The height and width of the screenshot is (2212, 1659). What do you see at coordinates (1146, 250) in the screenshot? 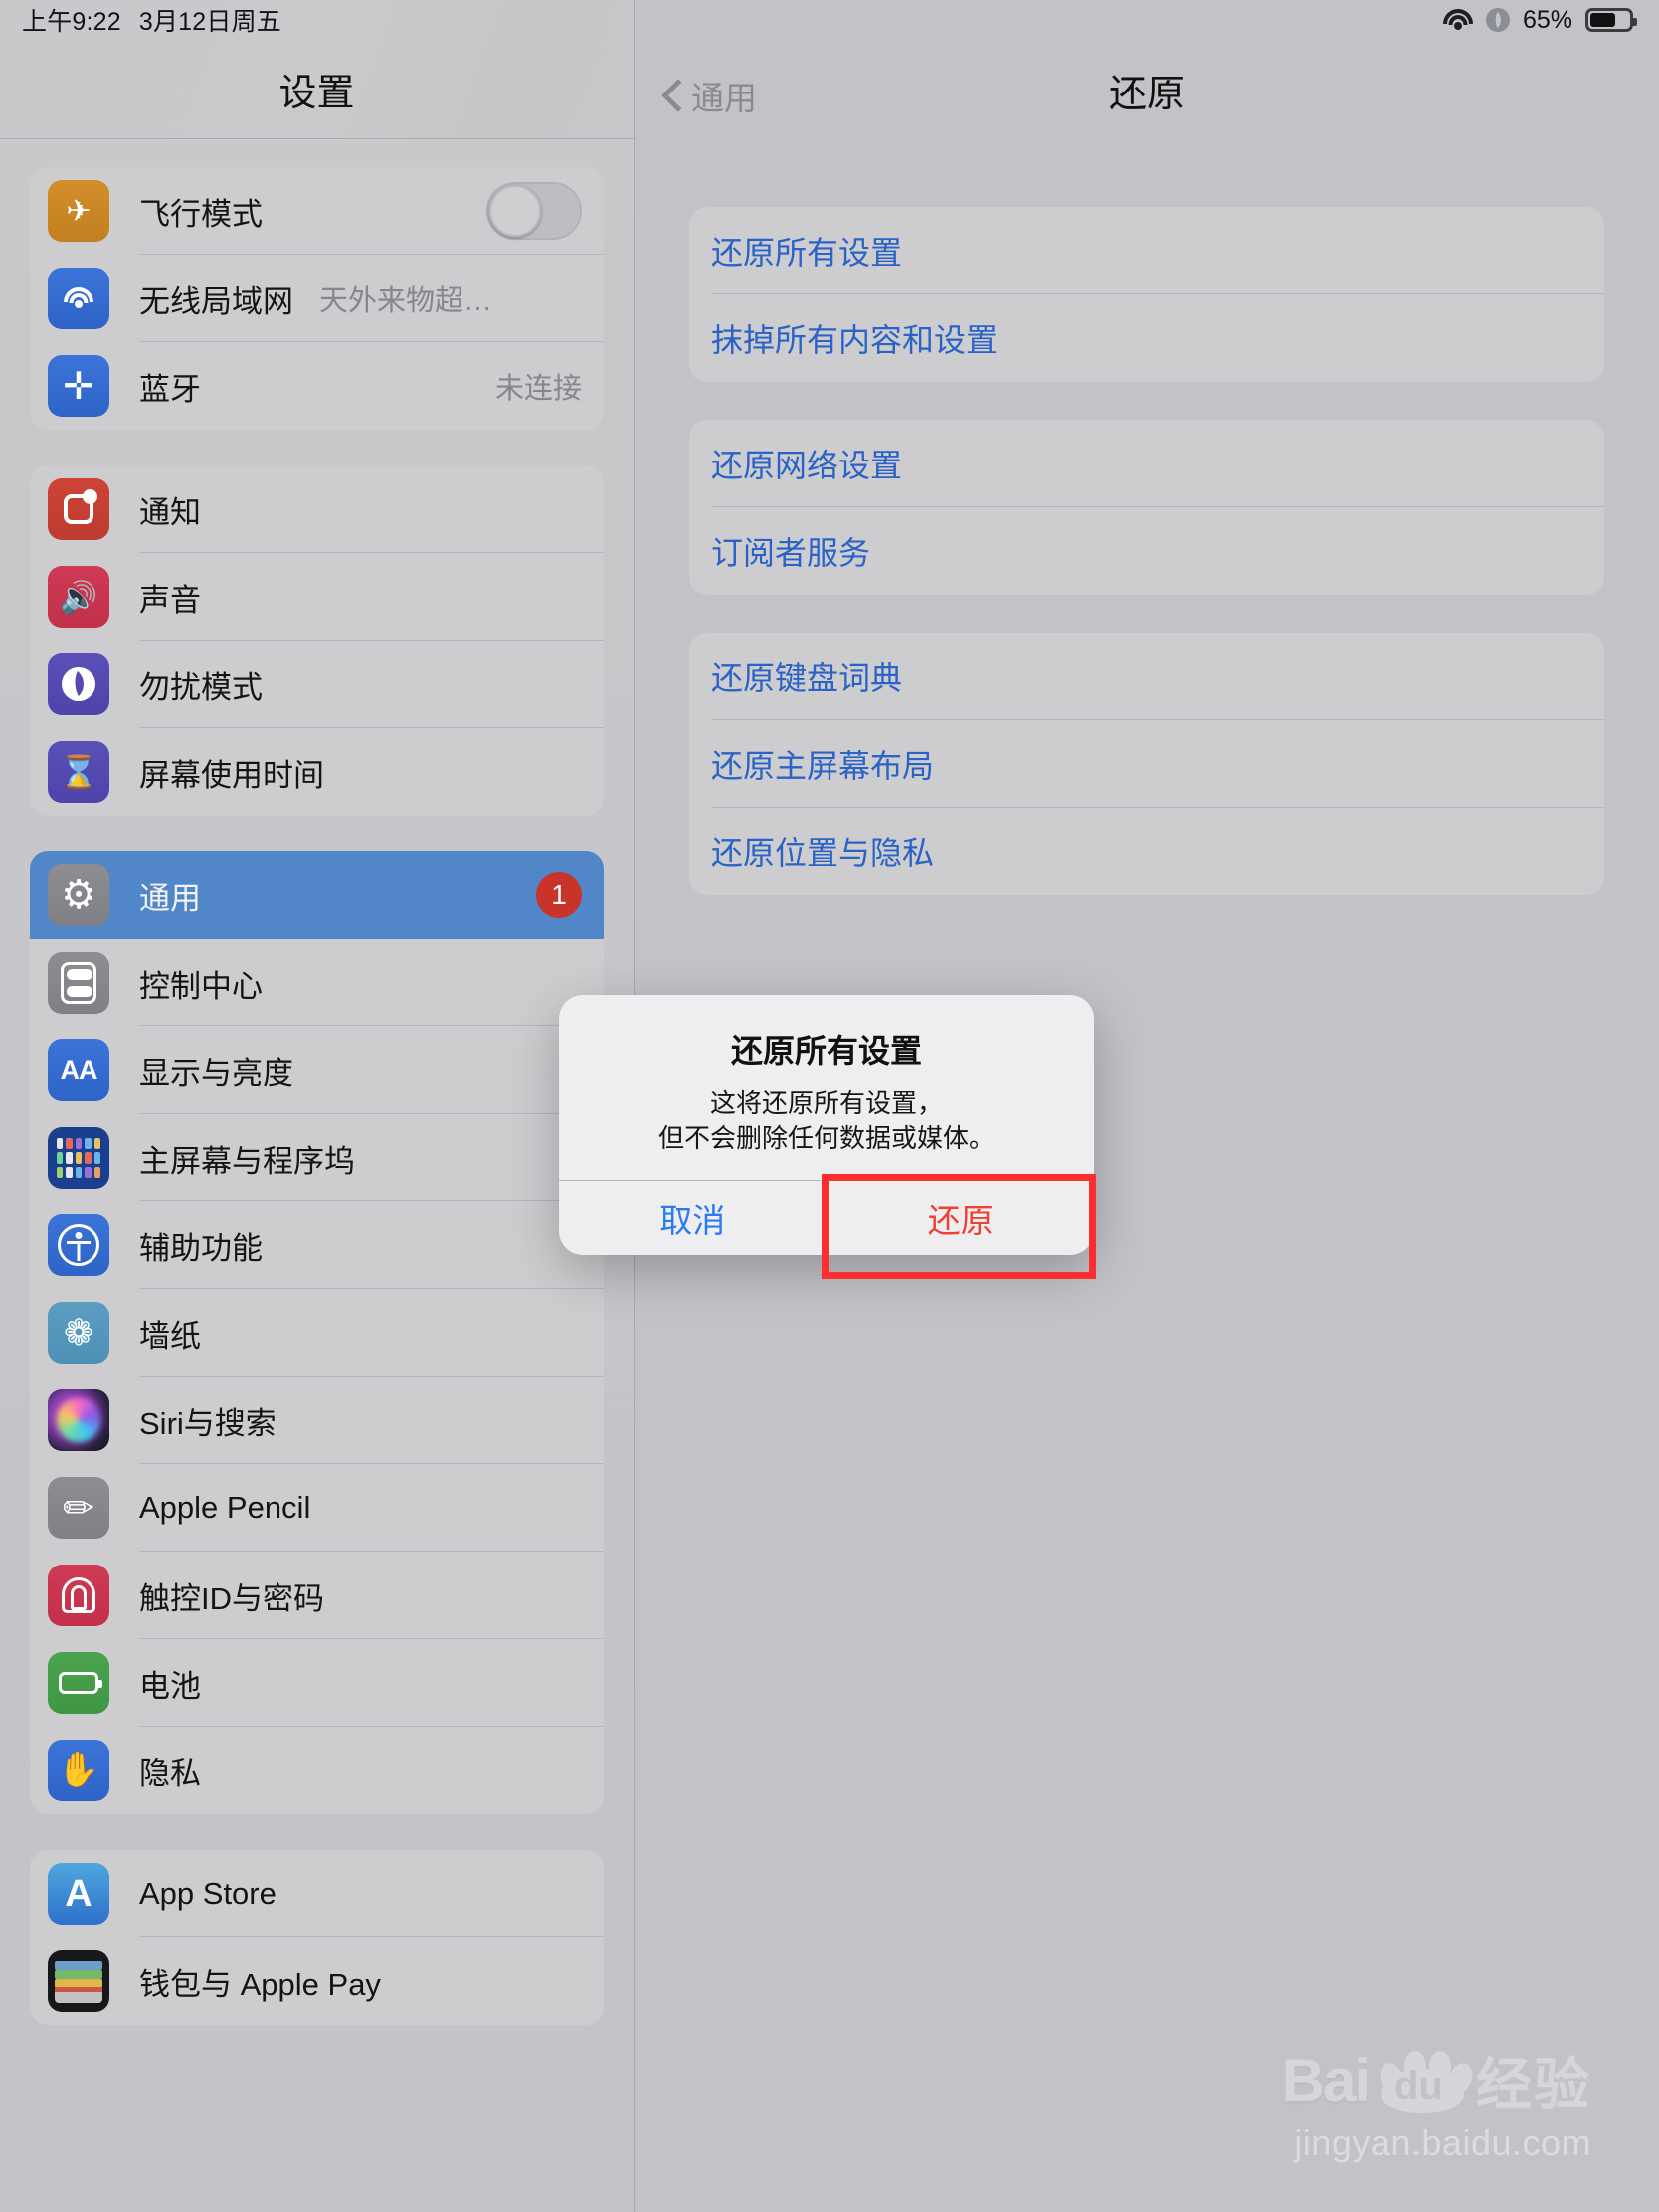
I see `reset-all-settings-row: 还原所有设置` at bounding box center [1146, 250].